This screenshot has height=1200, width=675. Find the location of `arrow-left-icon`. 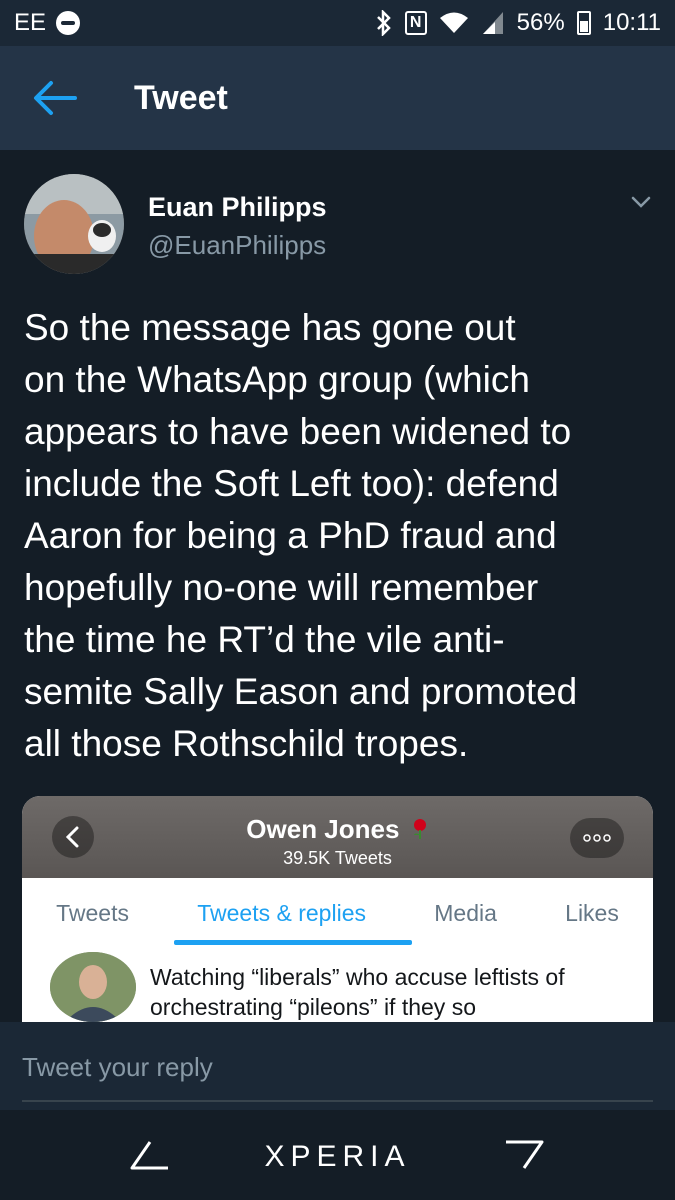

arrow-left-icon is located at coordinates (55, 98).